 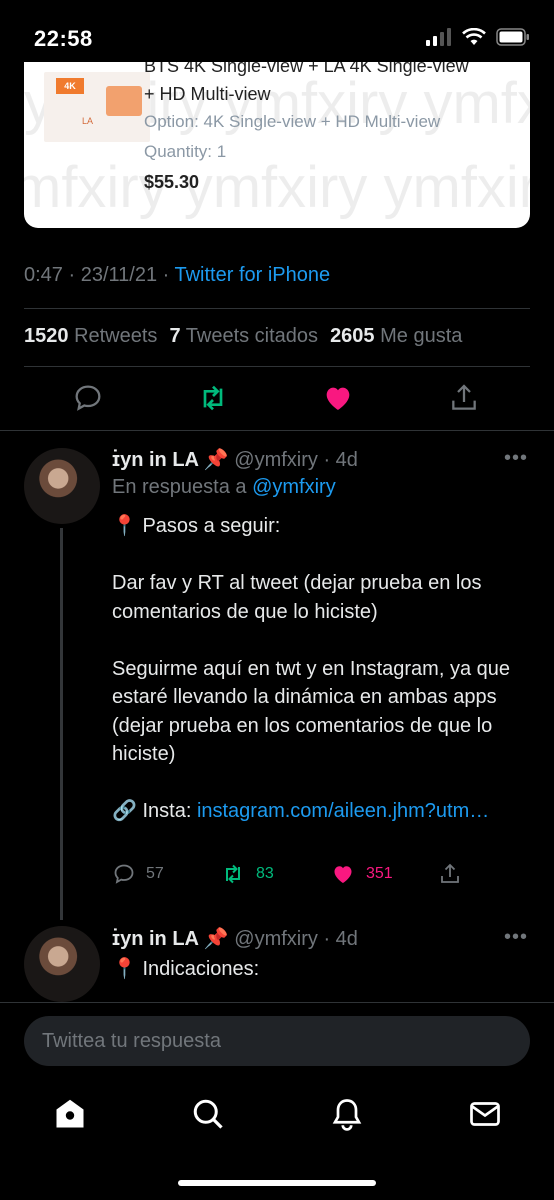 What do you see at coordinates (306, 69) in the screenshot?
I see `product-title-line1: BTS 4K Single-view + LA 4K Single-view` at bounding box center [306, 69].